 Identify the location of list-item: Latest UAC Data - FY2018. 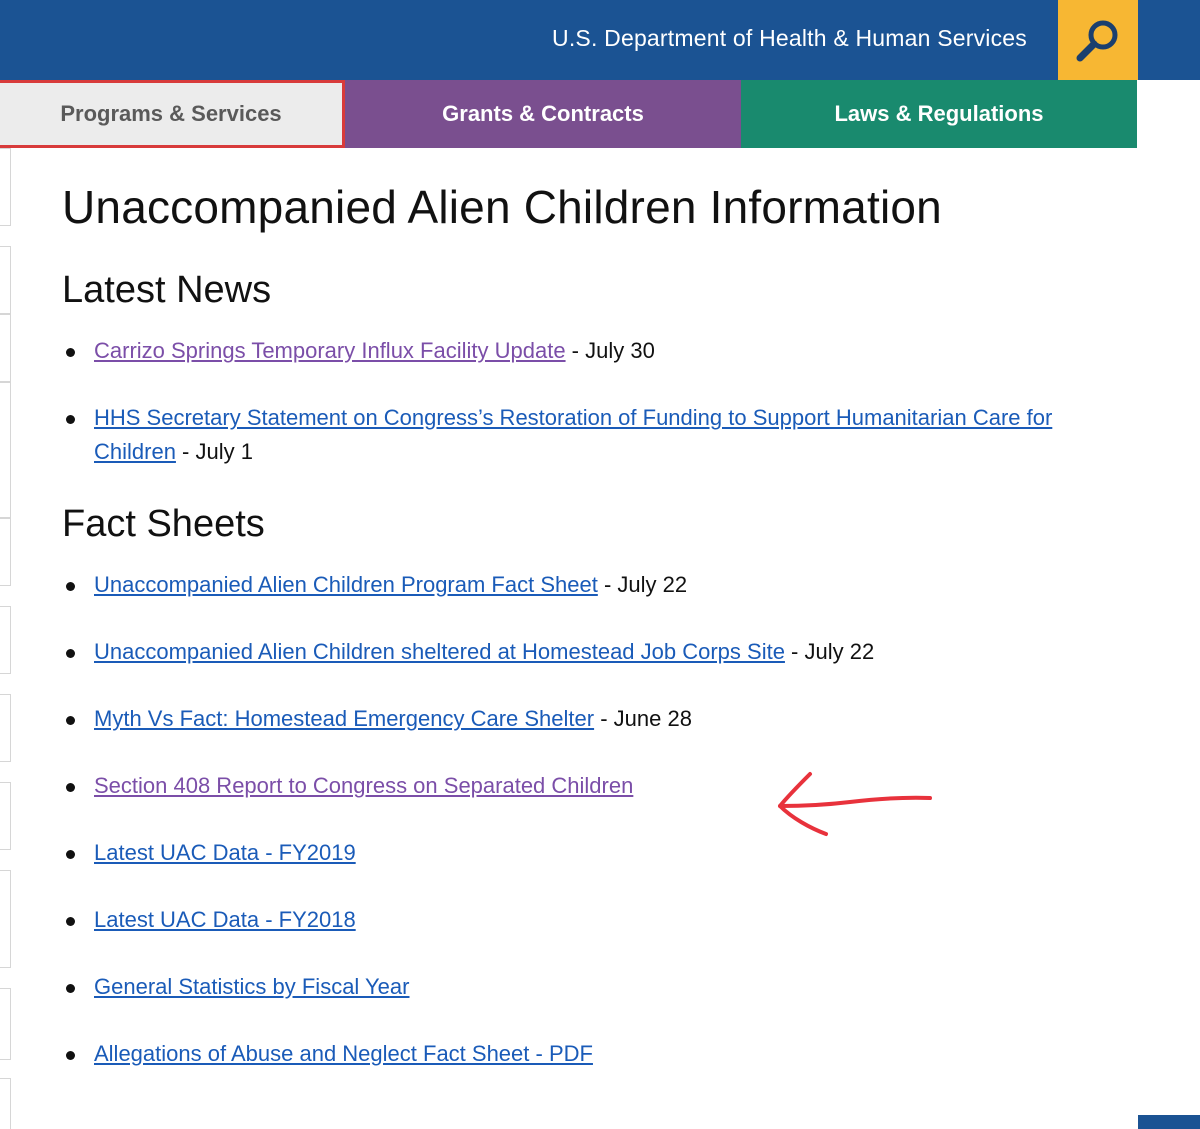
(602, 920).